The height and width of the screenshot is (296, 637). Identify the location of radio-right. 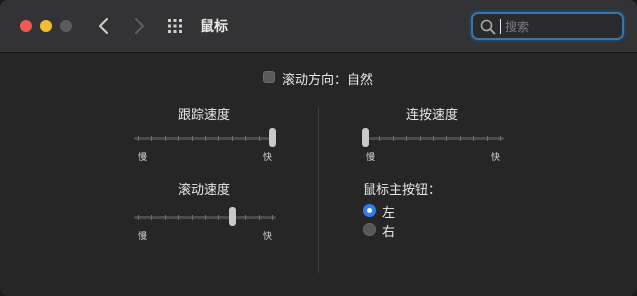
(369, 229).